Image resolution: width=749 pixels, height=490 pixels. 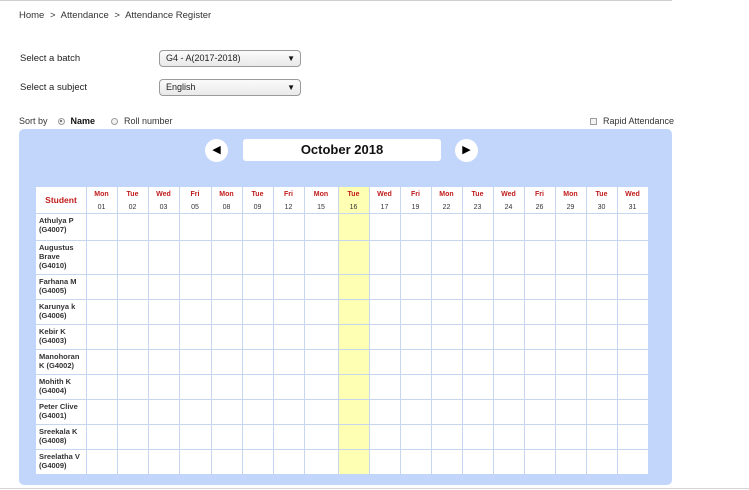 I want to click on subject-select: English ▼, so click(x=230, y=87).